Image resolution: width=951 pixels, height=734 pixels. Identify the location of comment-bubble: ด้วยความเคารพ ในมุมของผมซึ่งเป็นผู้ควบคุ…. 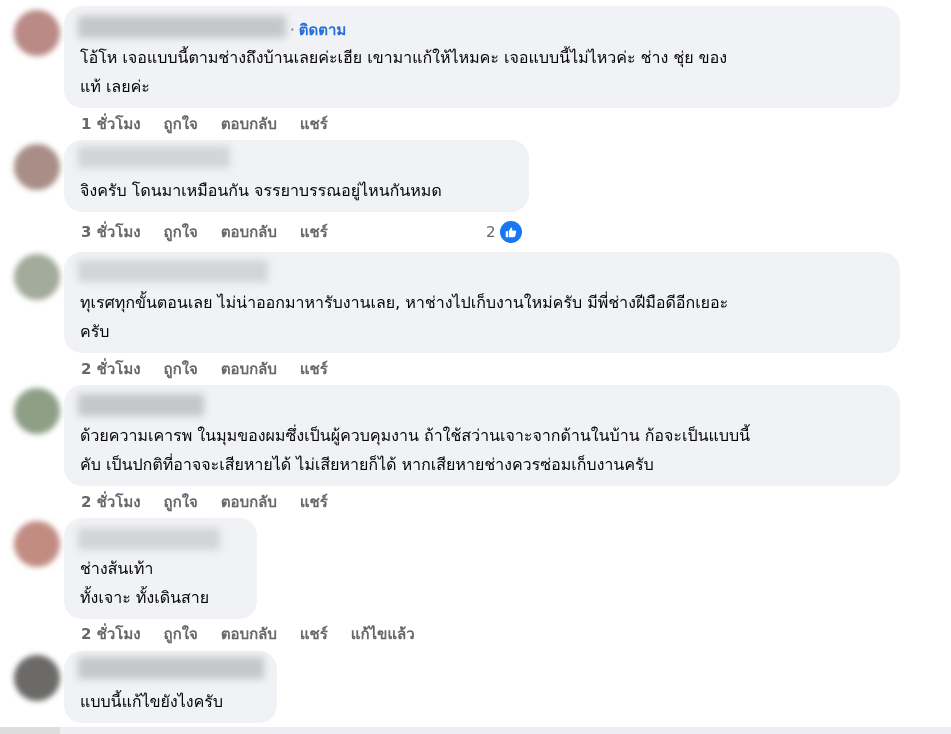
(482, 435).